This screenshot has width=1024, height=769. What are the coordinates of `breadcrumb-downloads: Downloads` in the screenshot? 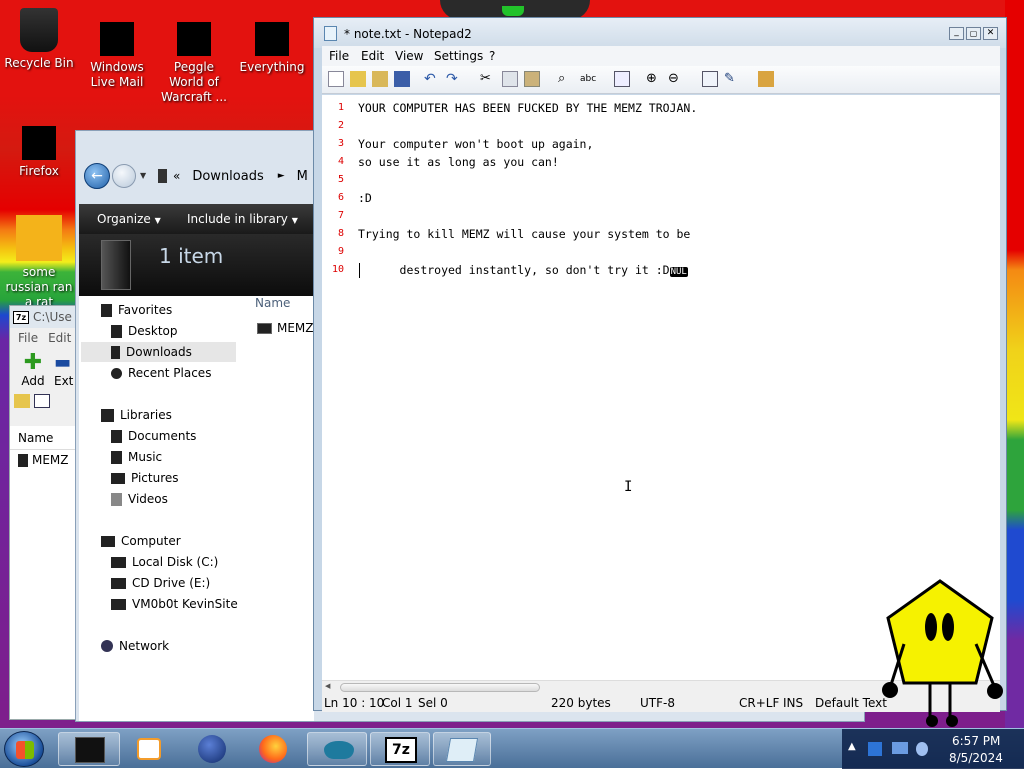 It's located at (227, 176).